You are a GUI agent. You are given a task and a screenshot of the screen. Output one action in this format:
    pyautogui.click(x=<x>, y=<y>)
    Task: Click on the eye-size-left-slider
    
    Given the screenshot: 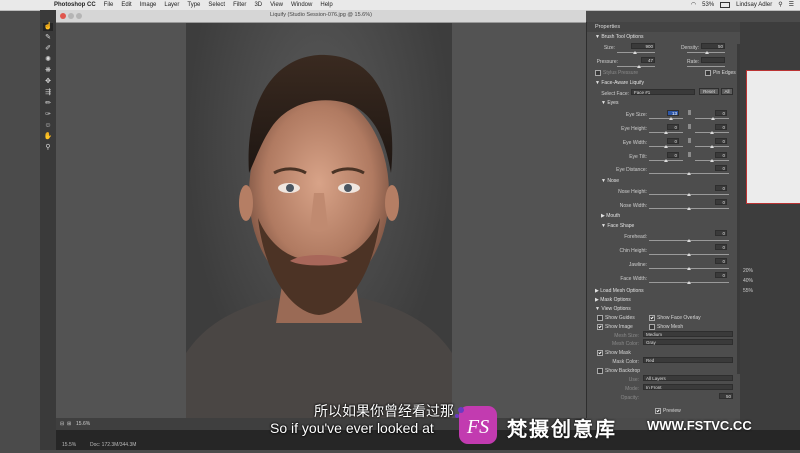 What is the action you would take?
    pyautogui.click(x=666, y=118)
    